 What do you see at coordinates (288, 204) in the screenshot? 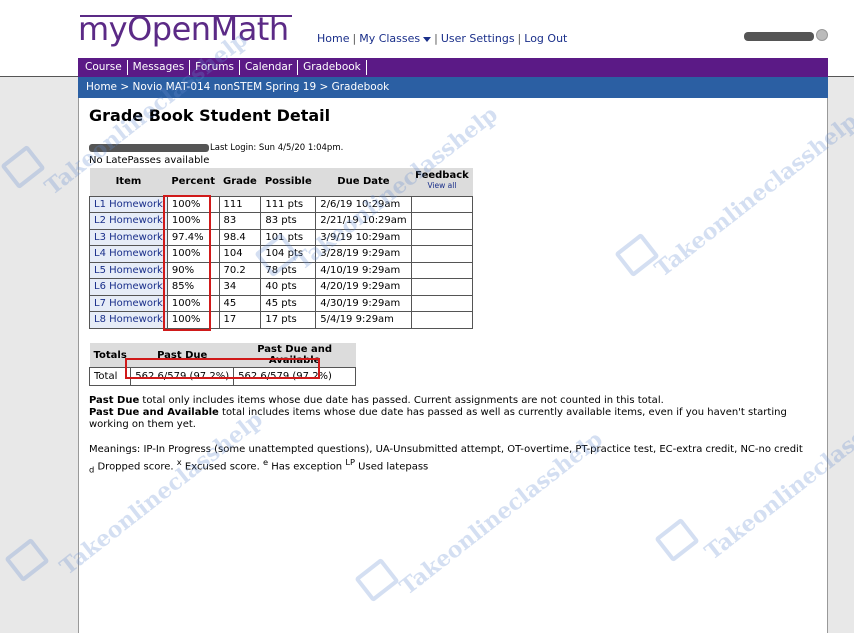
I see `possible-cell: 111 pts` at bounding box center [288, 204].